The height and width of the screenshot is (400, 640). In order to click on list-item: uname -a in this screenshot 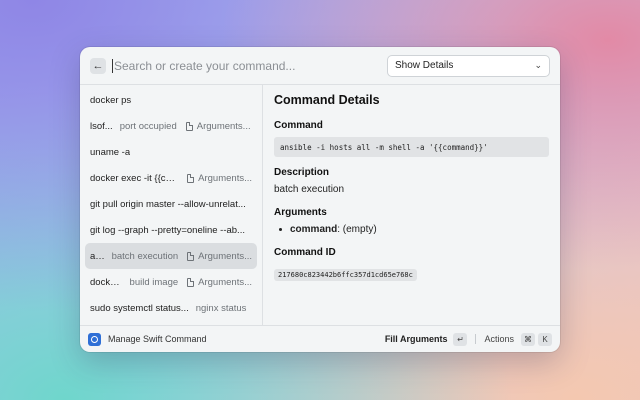, I will do `click(171, 152)`.